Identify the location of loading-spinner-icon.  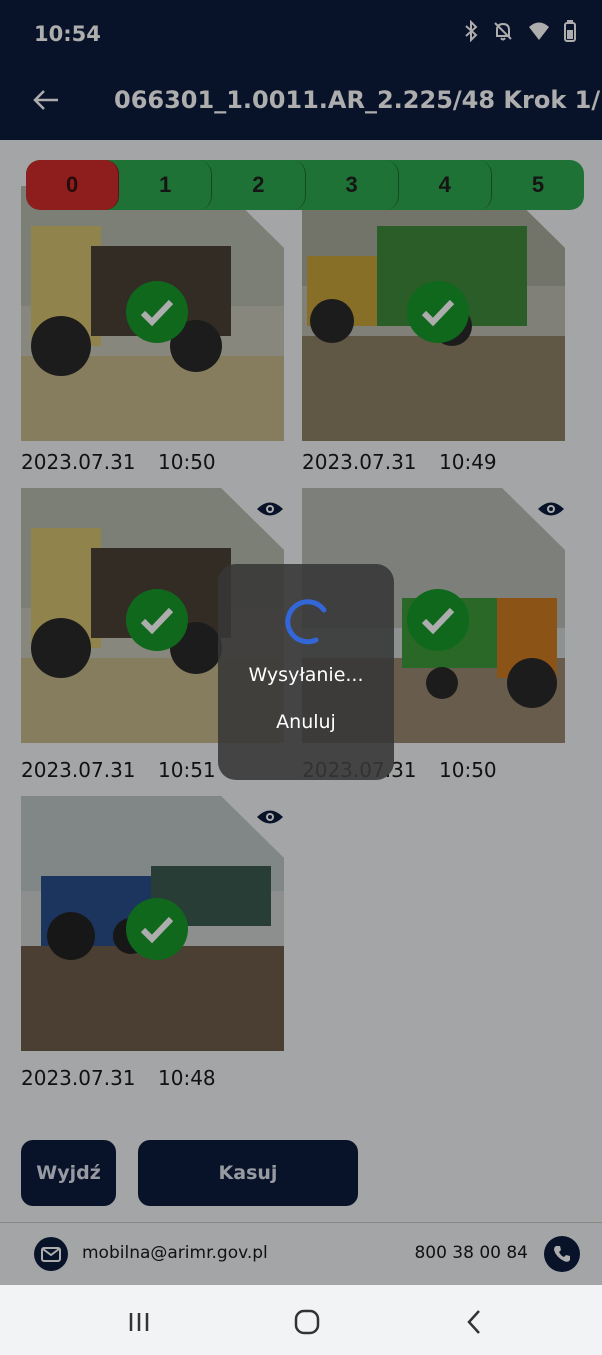
(306, 622).